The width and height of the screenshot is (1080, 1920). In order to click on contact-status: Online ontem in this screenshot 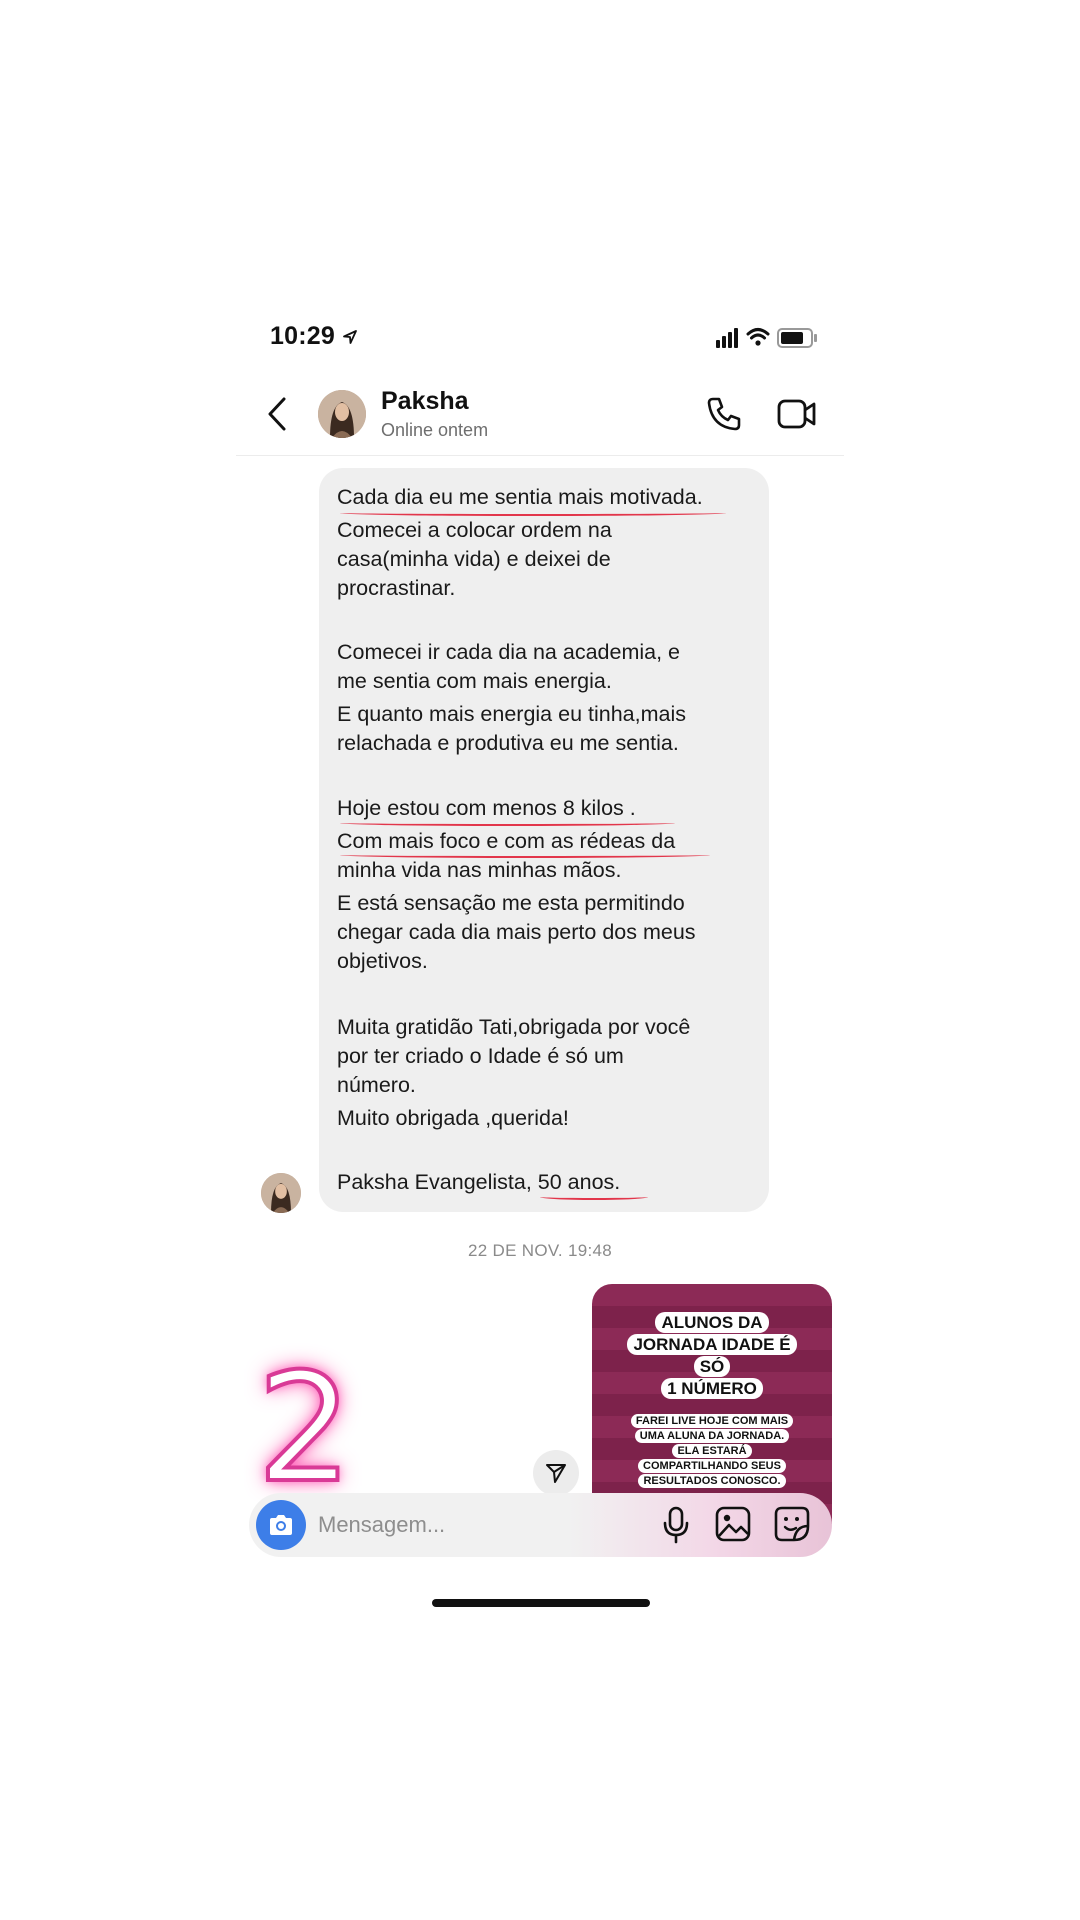, I will do `click(435, 430)`.